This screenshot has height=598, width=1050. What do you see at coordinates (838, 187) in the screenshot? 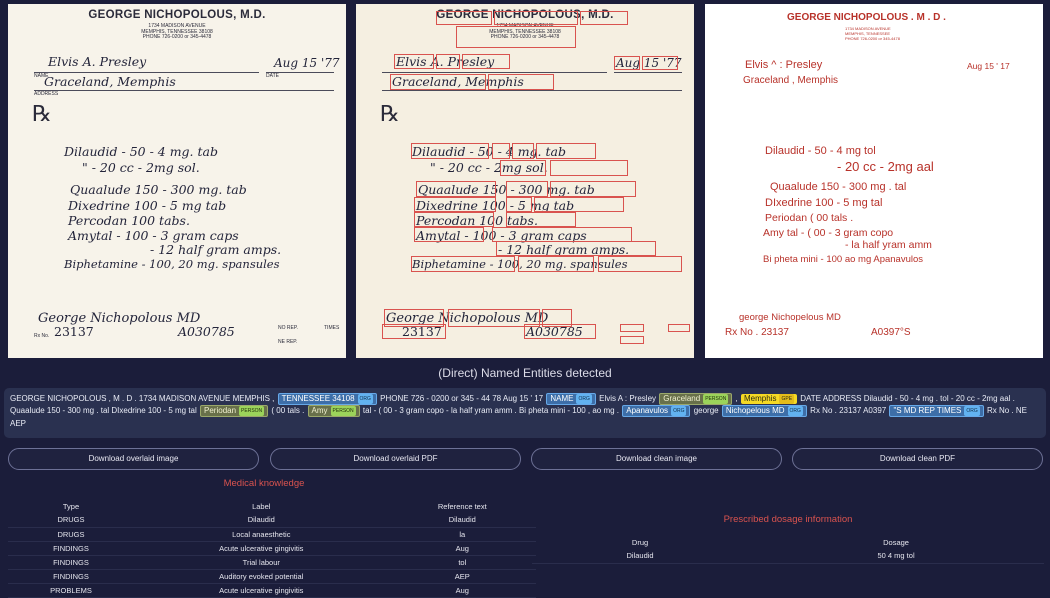
I see `ocr-rx-line: Quaalude 150 - 300 mg . tal` at bounding box center [838, 187].